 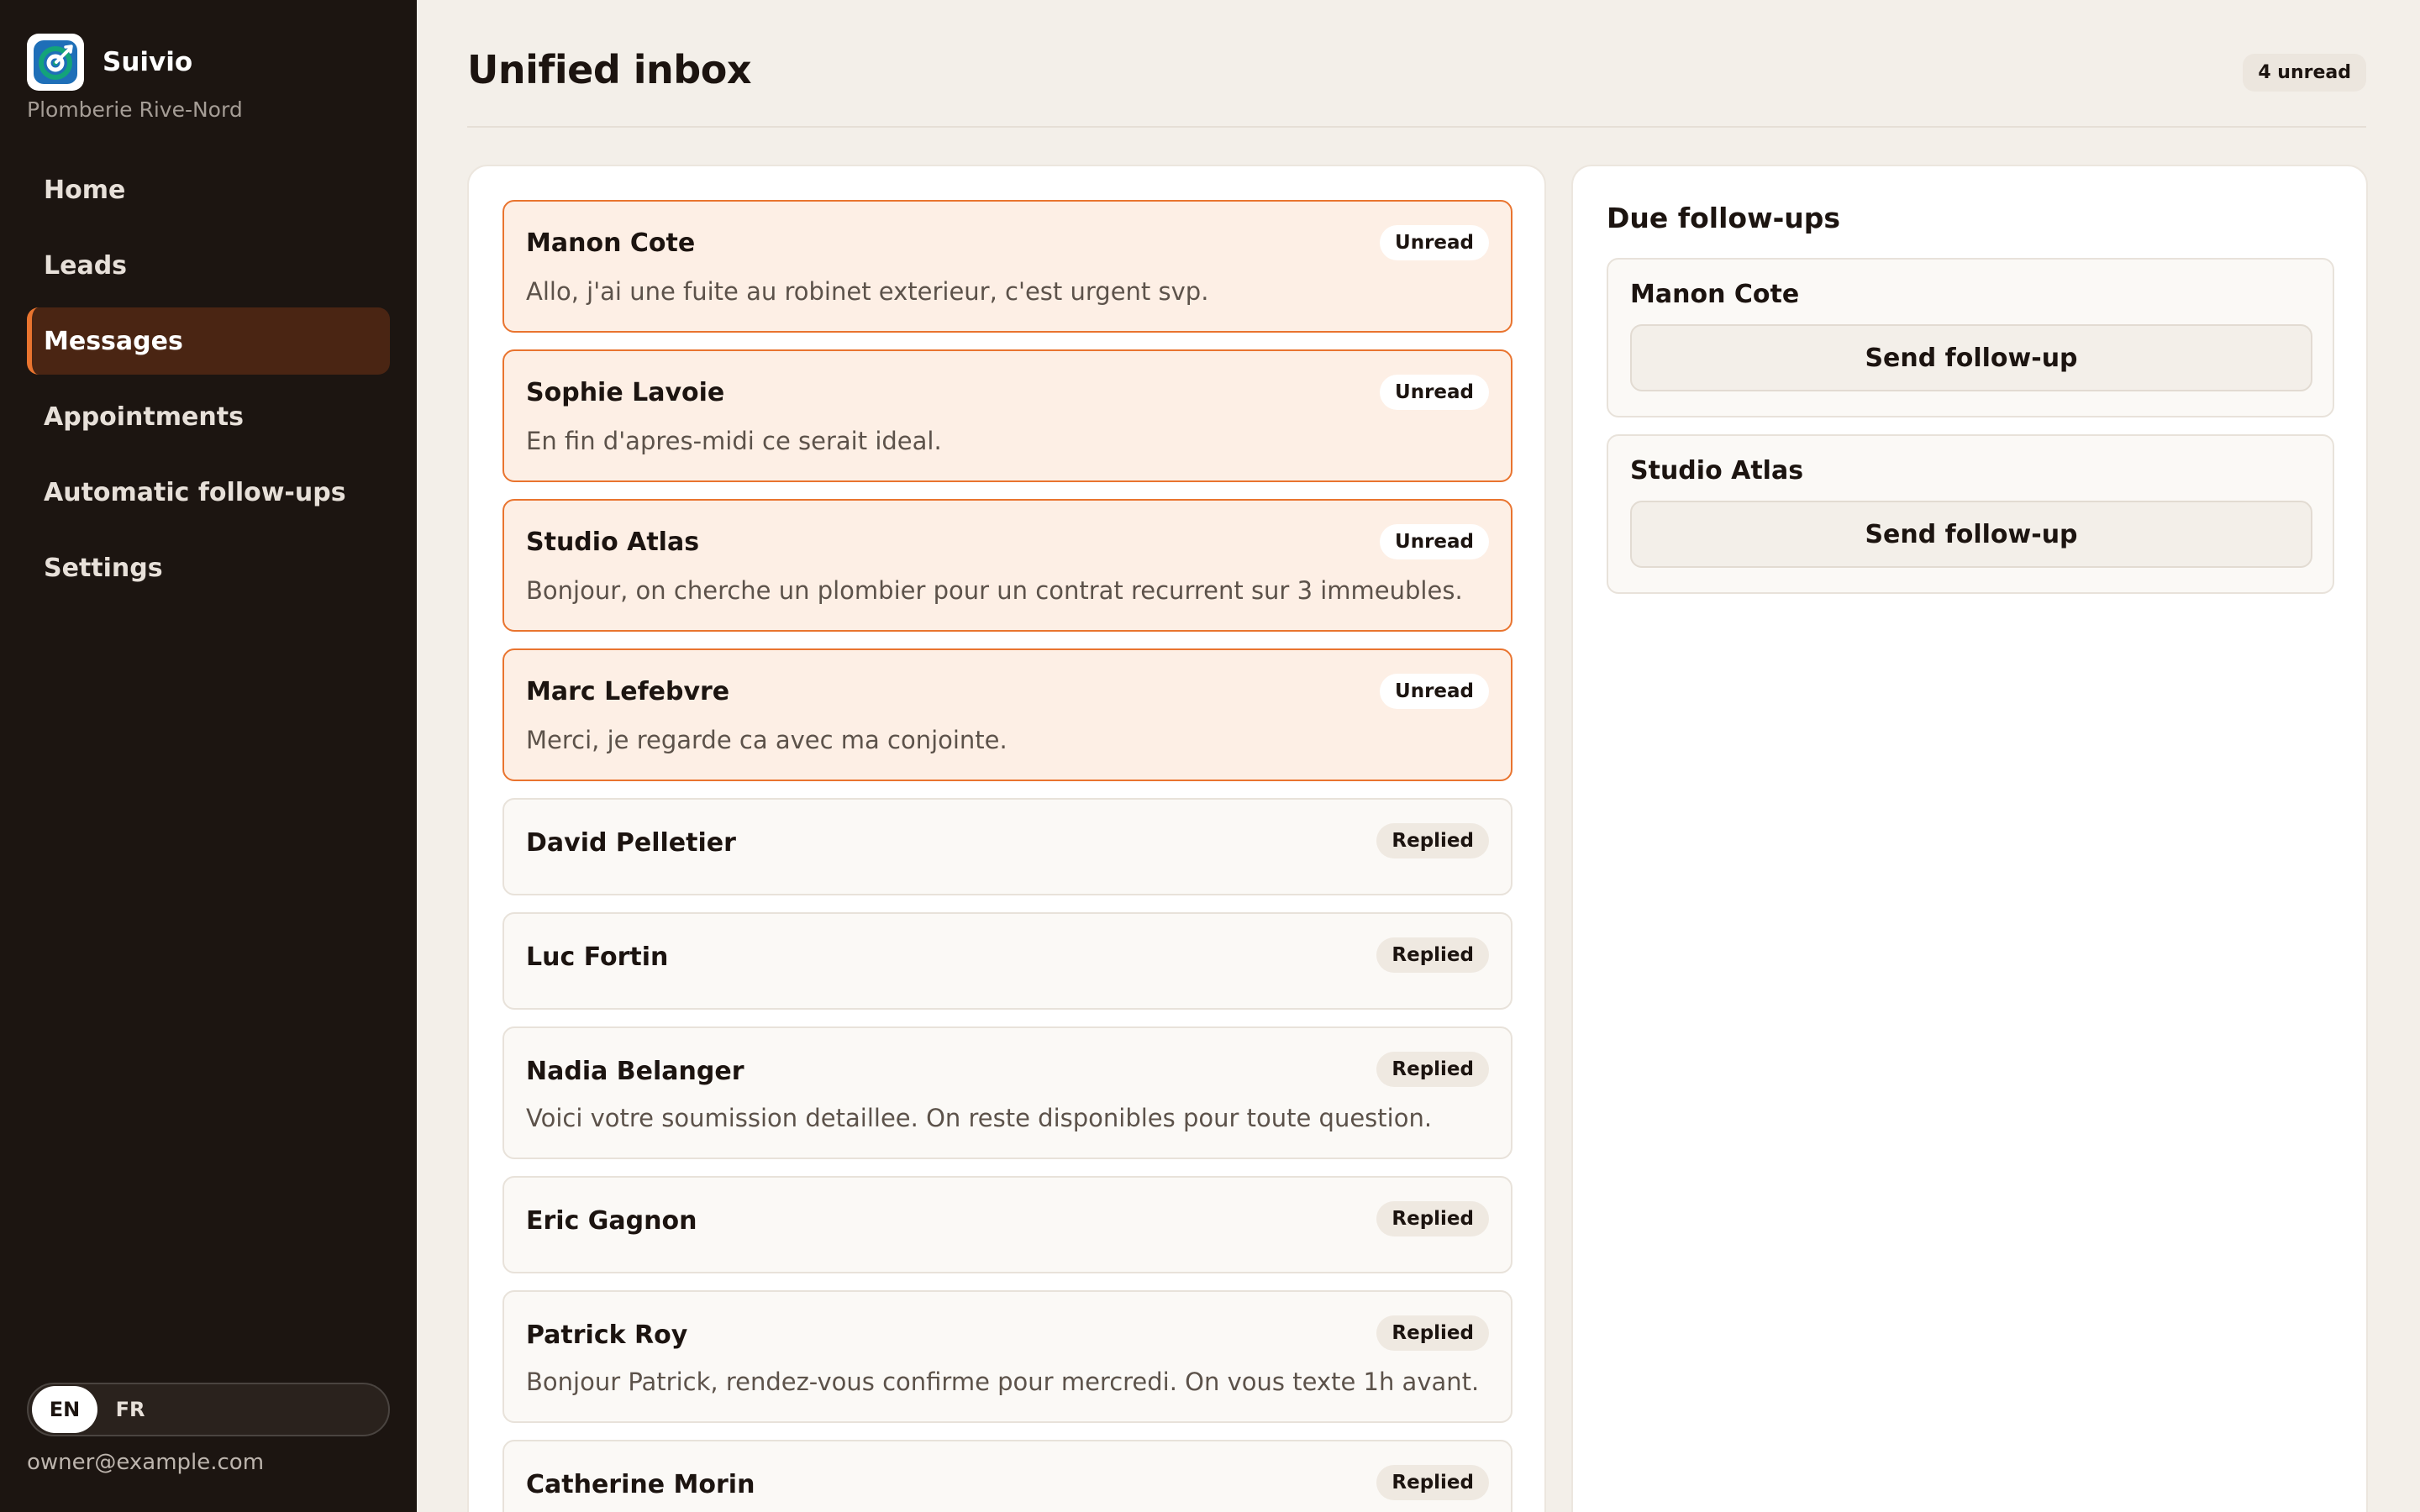 I want to click on sidebar-item-label: Home, so click(x=85, y=190).